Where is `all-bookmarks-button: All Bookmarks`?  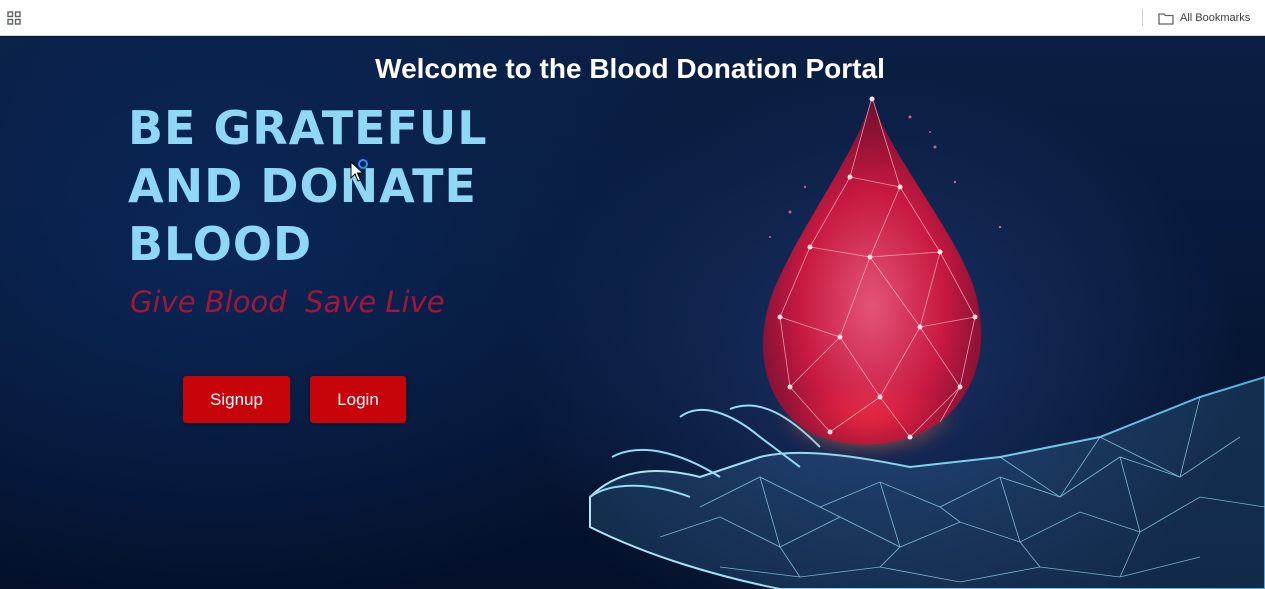 all-bookmarks-button: All Bookmarks is located at coordinates (1204, 18).